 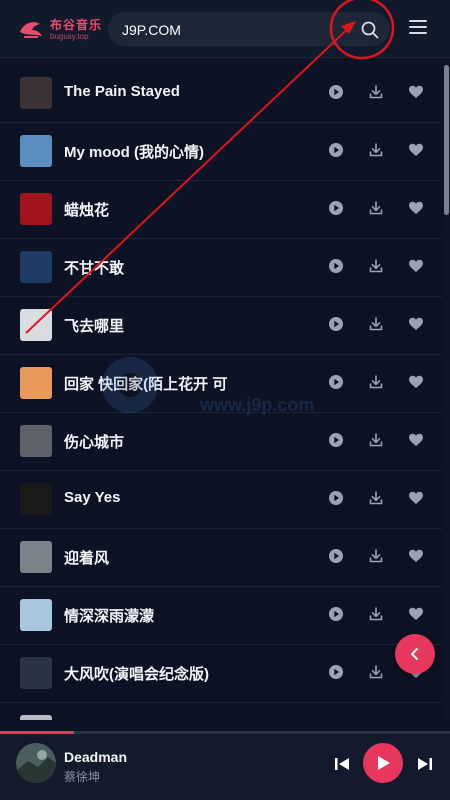 What do you see at coordinates (222, 30) in the screenshot?
I see `search-input` at bounding box center [222, 30].